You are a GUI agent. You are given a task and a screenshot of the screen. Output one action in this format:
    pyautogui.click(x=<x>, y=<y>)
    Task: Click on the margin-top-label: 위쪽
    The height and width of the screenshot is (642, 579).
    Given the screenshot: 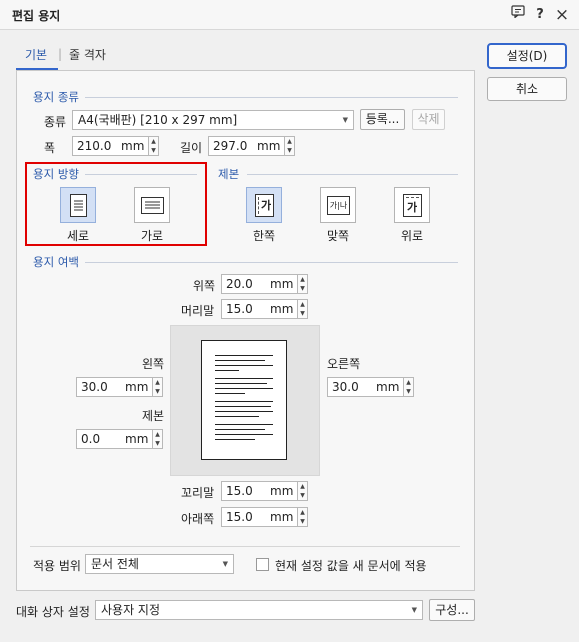 What is the action you would take?
    pyautogui.click(x=204, y=286)
    